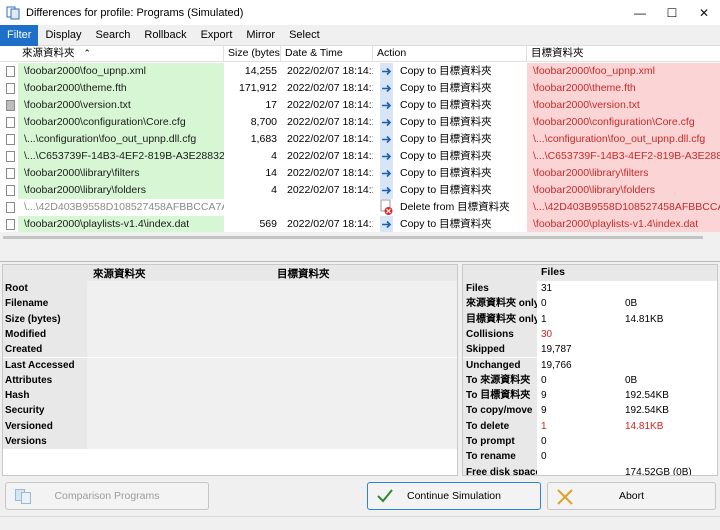  What do you see at coordinates (500, 334) in the screenshot?
I see `stat-label: Collisions` at bounding box center [500, 334].